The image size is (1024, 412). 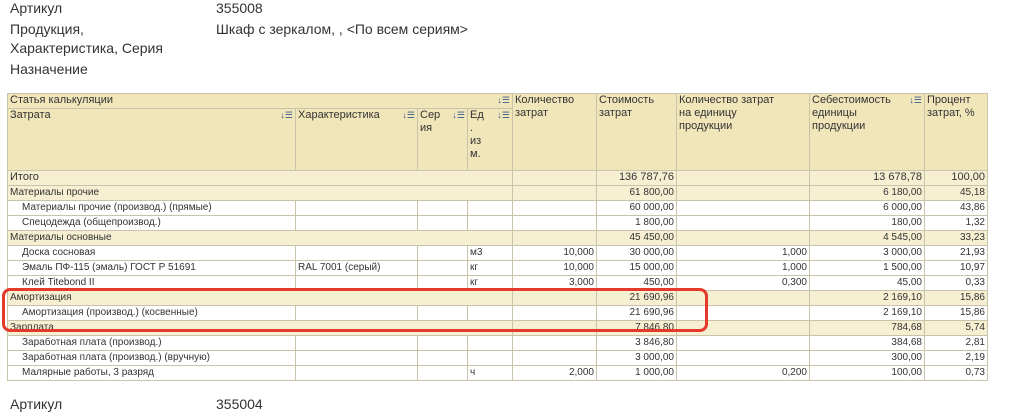 I want to click on cell-value: 1 800,00, so click(x=636, y=223).